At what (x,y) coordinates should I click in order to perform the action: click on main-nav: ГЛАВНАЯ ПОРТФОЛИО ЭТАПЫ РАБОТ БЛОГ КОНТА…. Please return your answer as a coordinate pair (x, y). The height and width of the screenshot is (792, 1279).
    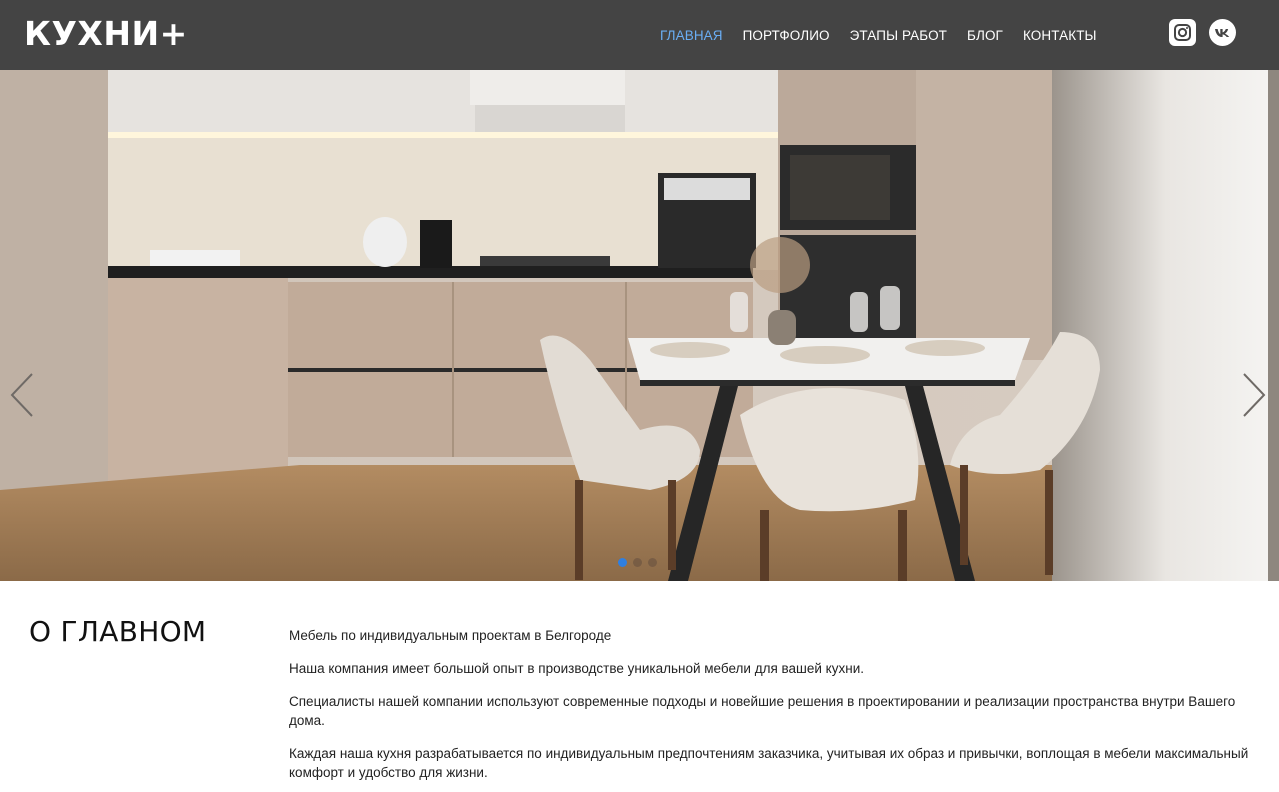
    Looking at the image, I should click on (888, 35).